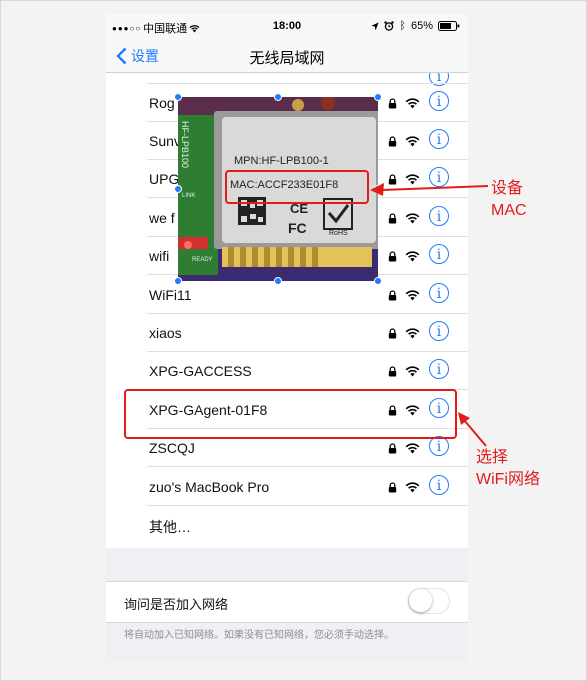  Describe the element at coordinates (200, 371) in the screenshot. I see `network-name: XPG-GACCESS` at that location.